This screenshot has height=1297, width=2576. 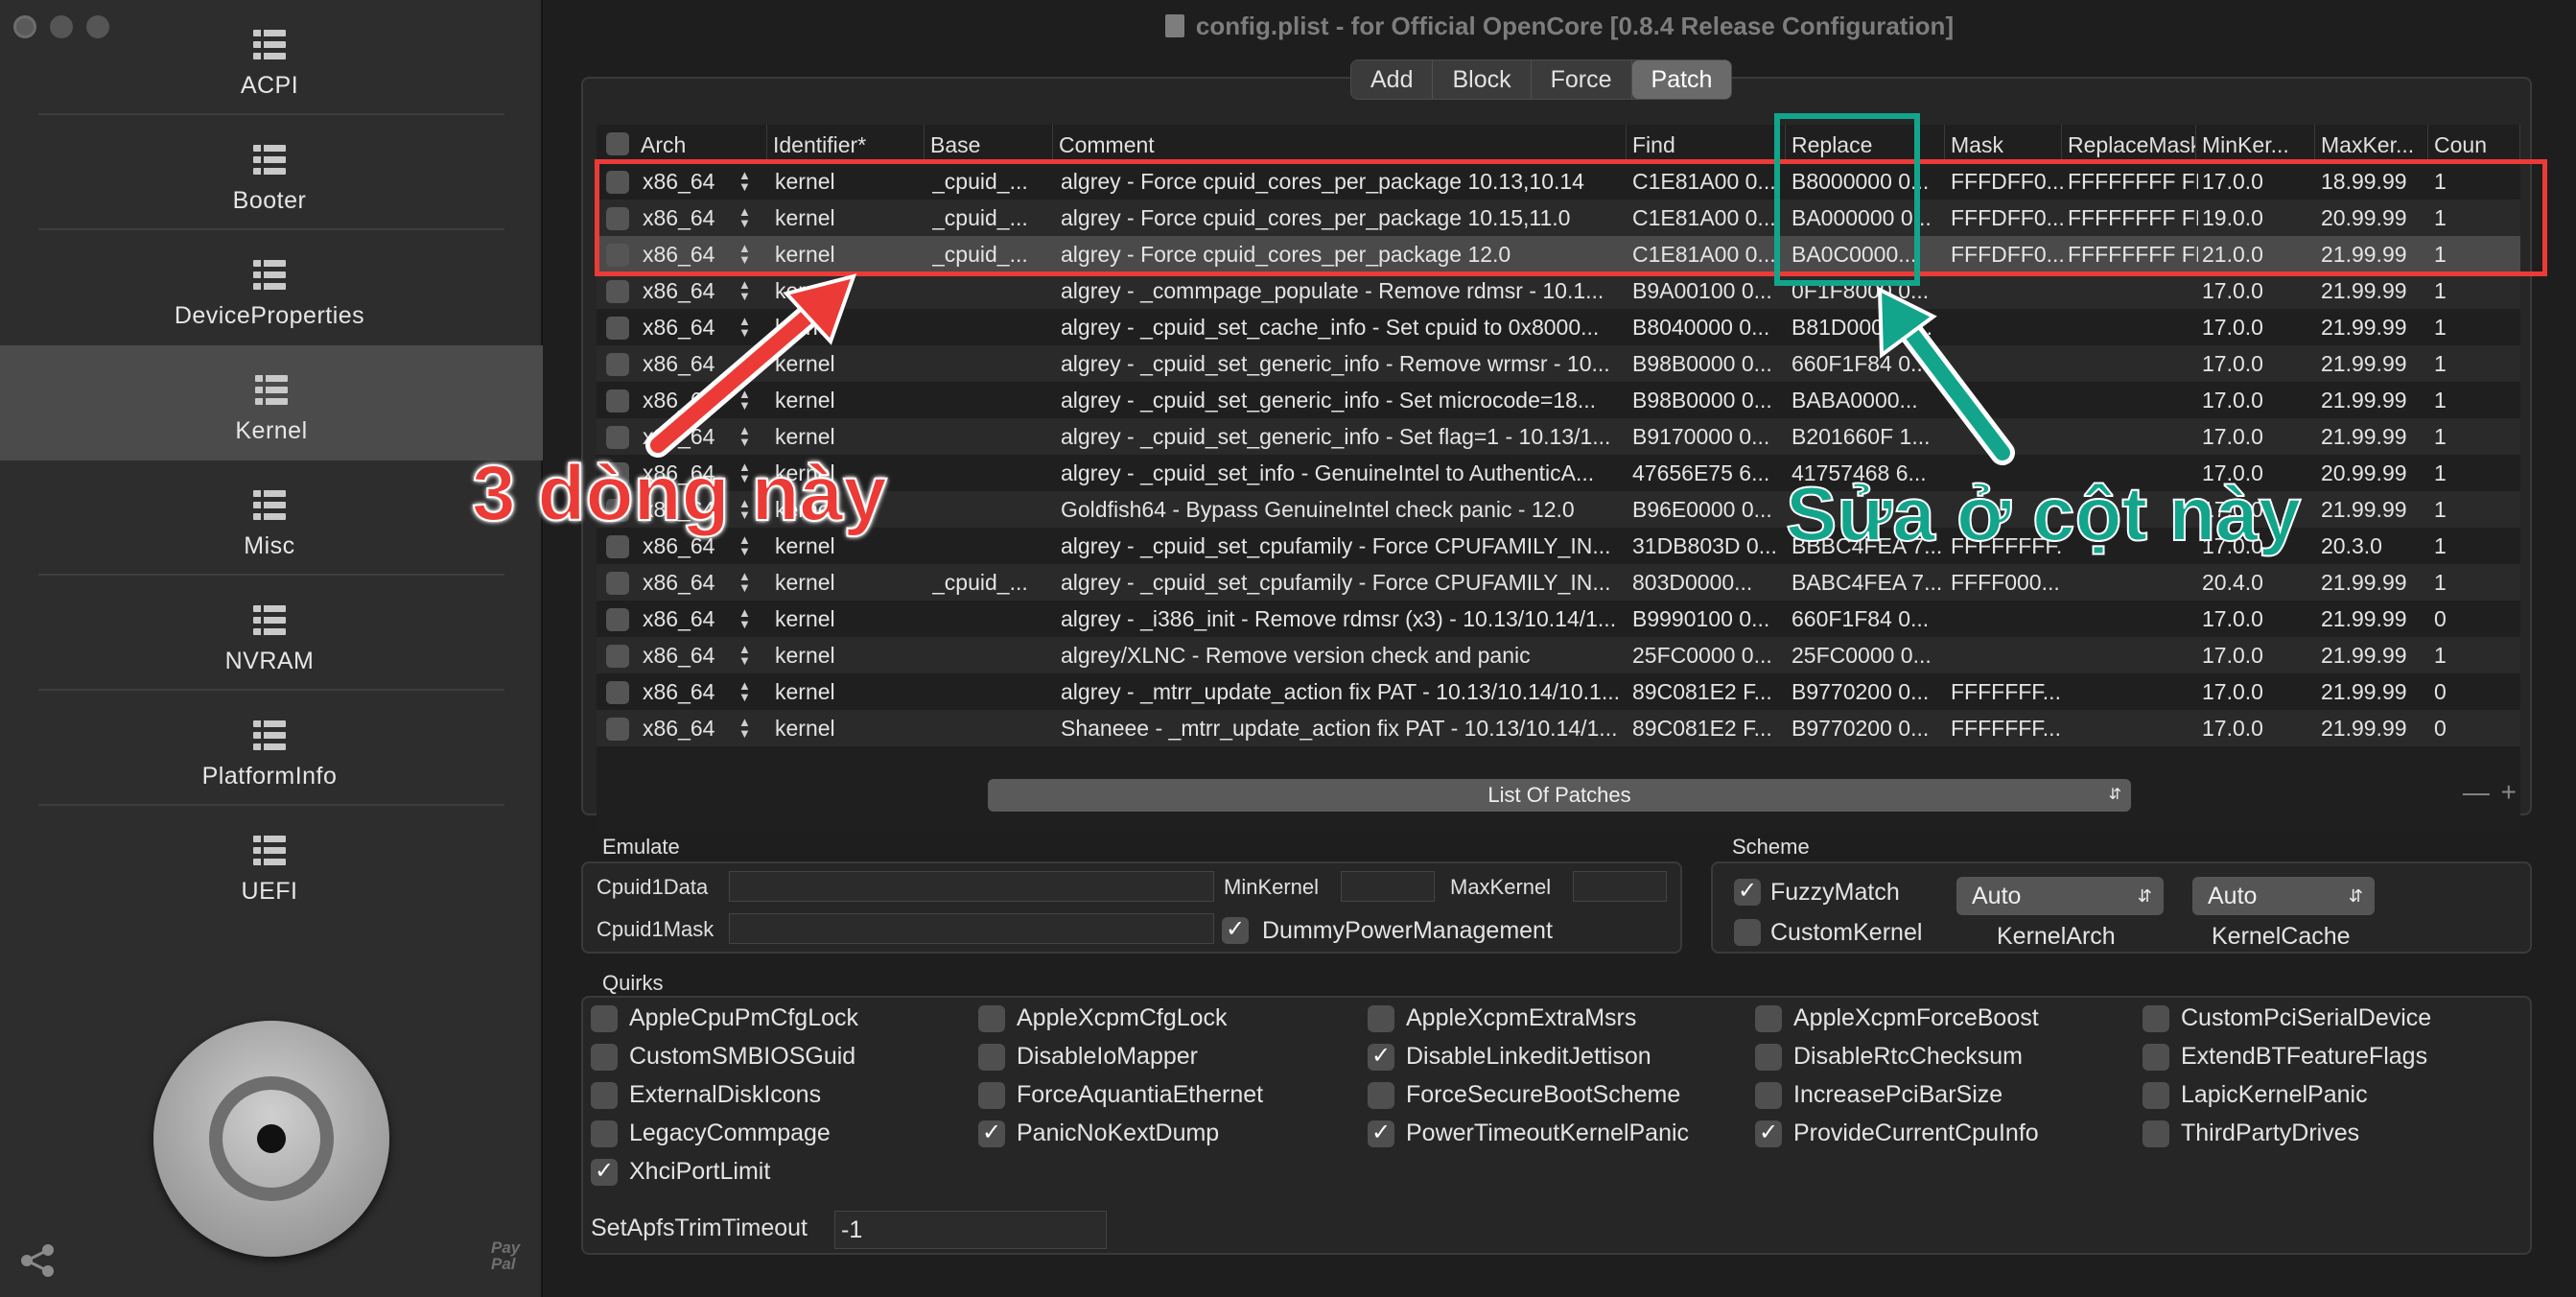 What do you see at coordinates (617, 143) in the screenshot?
I see `select-all-checkbox` at bounding box center [617, 143].